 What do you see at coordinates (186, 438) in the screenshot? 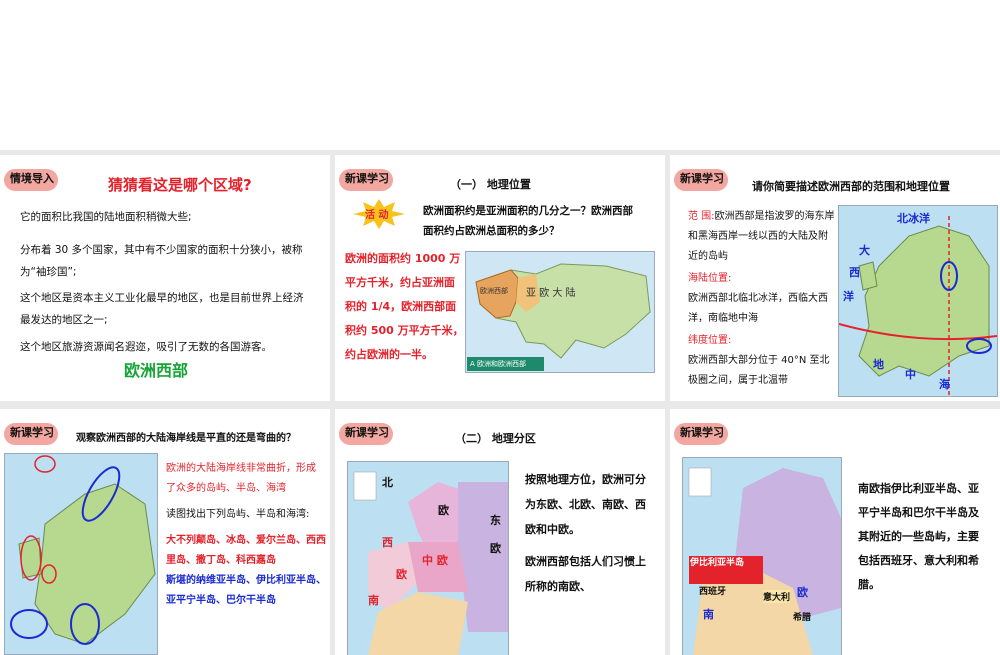
I see `slide-heading: 观察欧洲西部的大陆海岸线是平直的还是弯曲的？` at bounding box center [186, 438].